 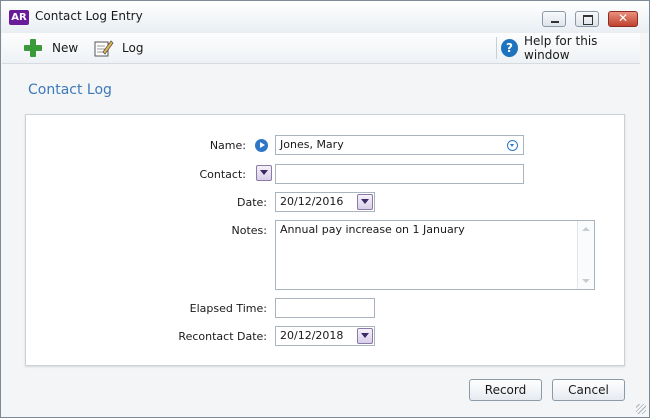 What do you see at coordinates (561, 48) in the screenshot?
I see `help-label: Help for this window` at bounding box center [561, 48].